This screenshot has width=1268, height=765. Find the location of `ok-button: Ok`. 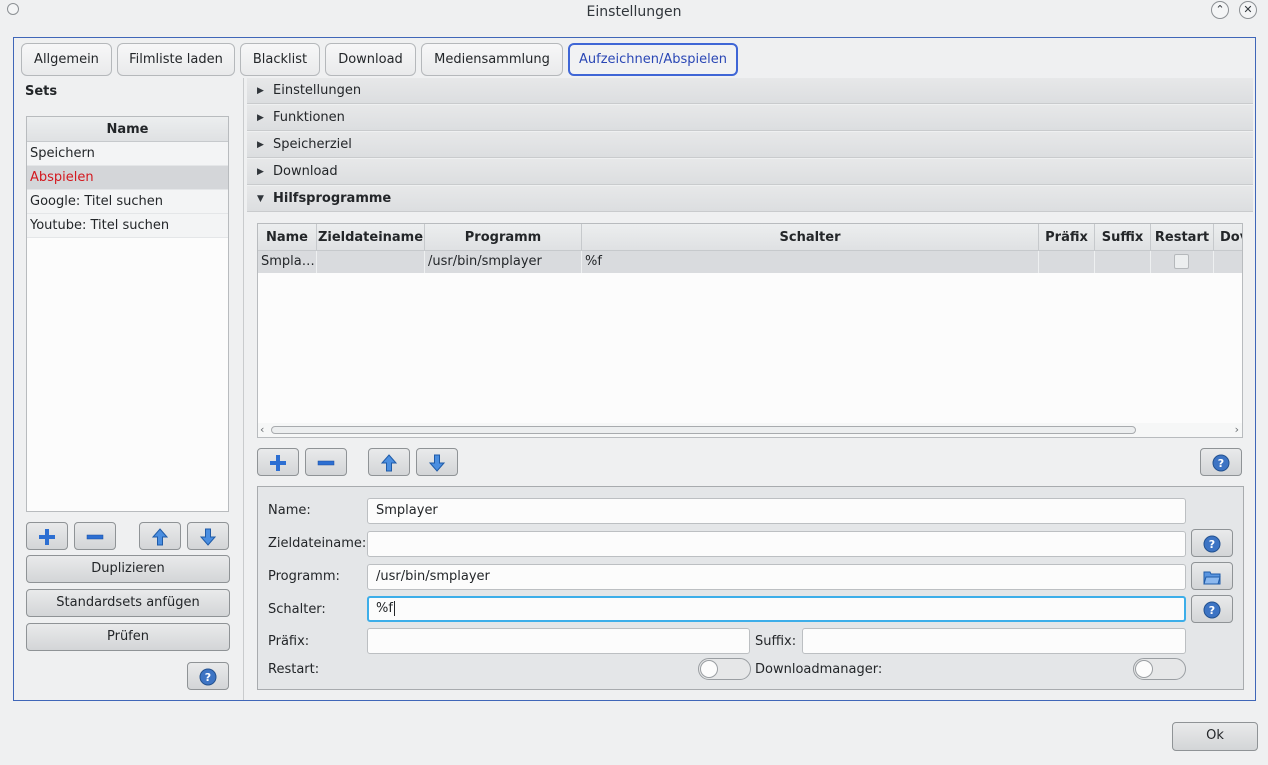

ok-button: Ok is located at coordinates (1215, 736).